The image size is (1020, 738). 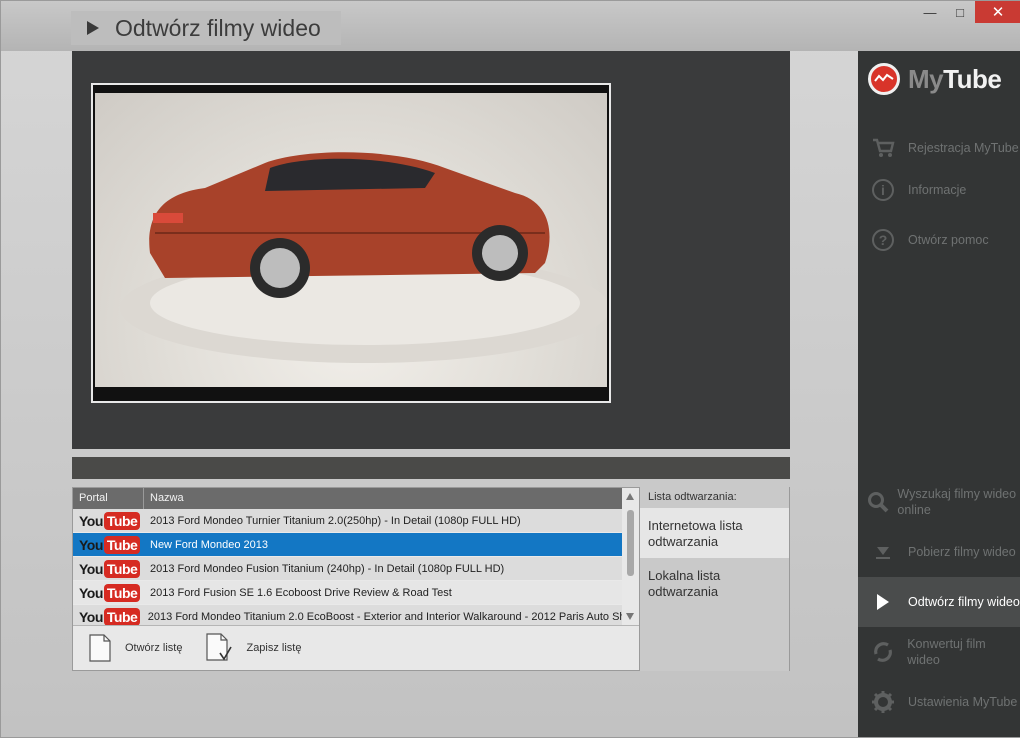 I want to click on title-box: Odtwórz filmy wideo, so click(x=206, y=28).